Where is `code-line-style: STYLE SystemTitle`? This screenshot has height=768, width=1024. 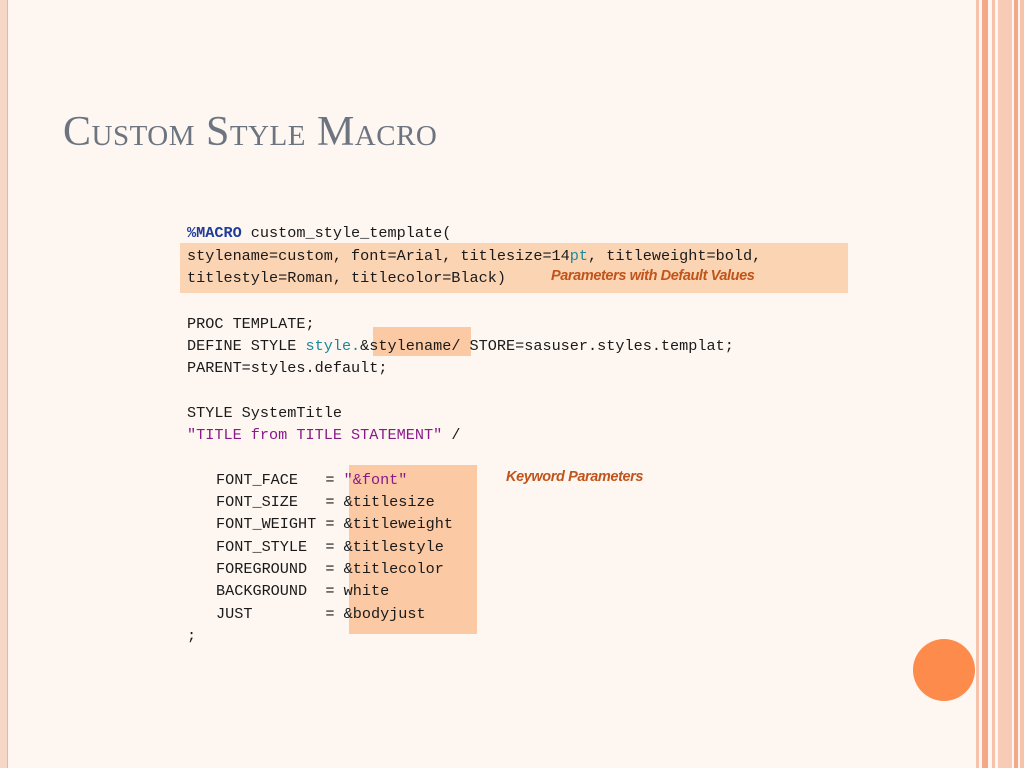
code-line-style: STYLE SystemTitle is located at coordinates (264, 413).